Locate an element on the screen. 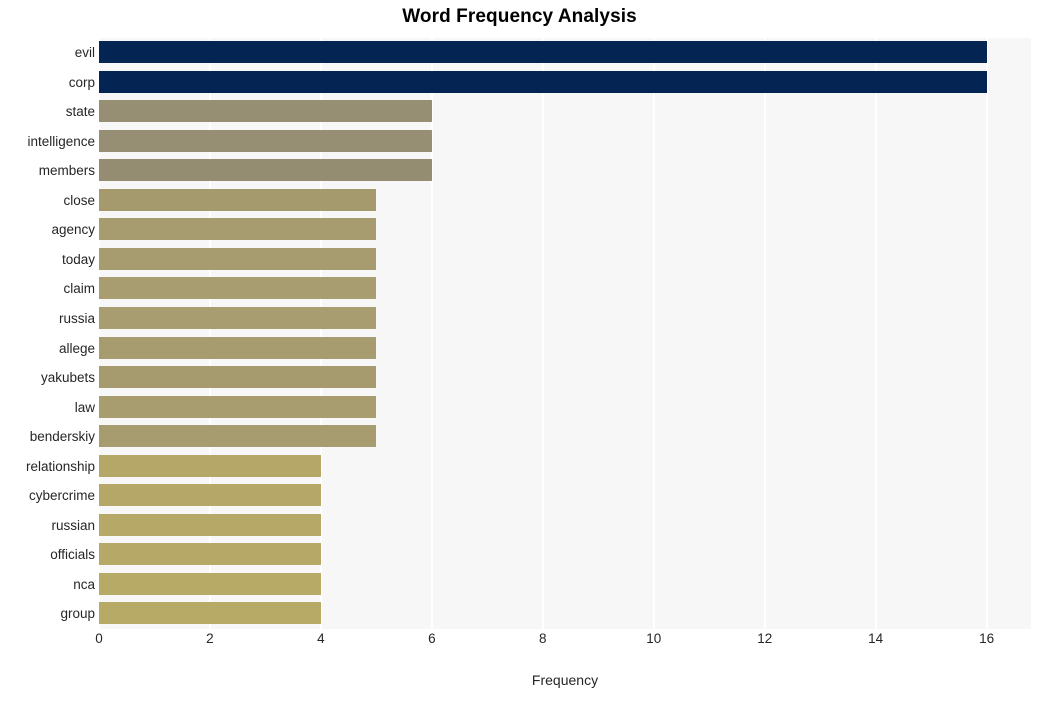 The height and width of the screenshot is (701, 1039). bar-law is located at coordinates (238, 406).